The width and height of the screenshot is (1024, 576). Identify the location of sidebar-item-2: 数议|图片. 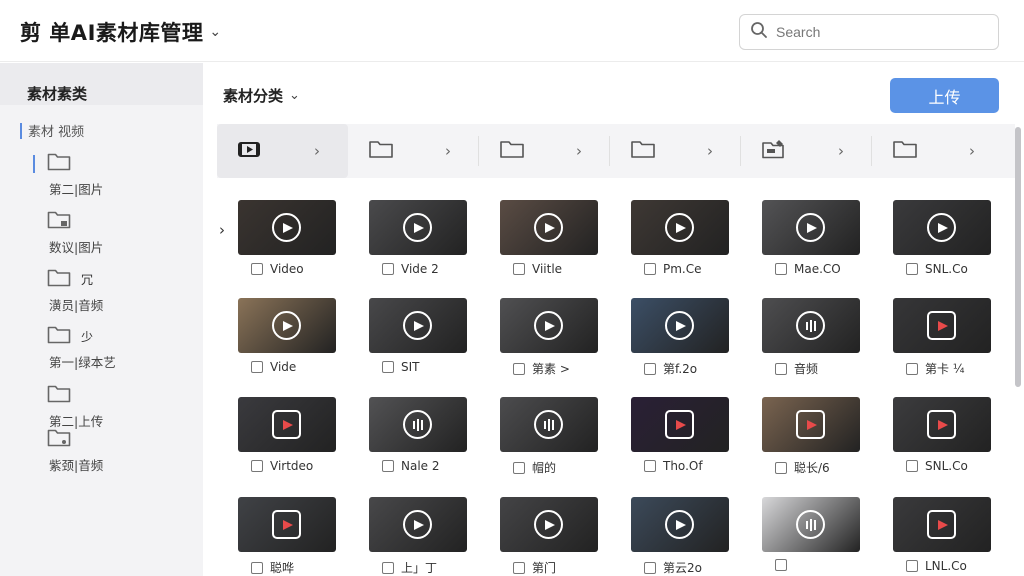
(75, 232).